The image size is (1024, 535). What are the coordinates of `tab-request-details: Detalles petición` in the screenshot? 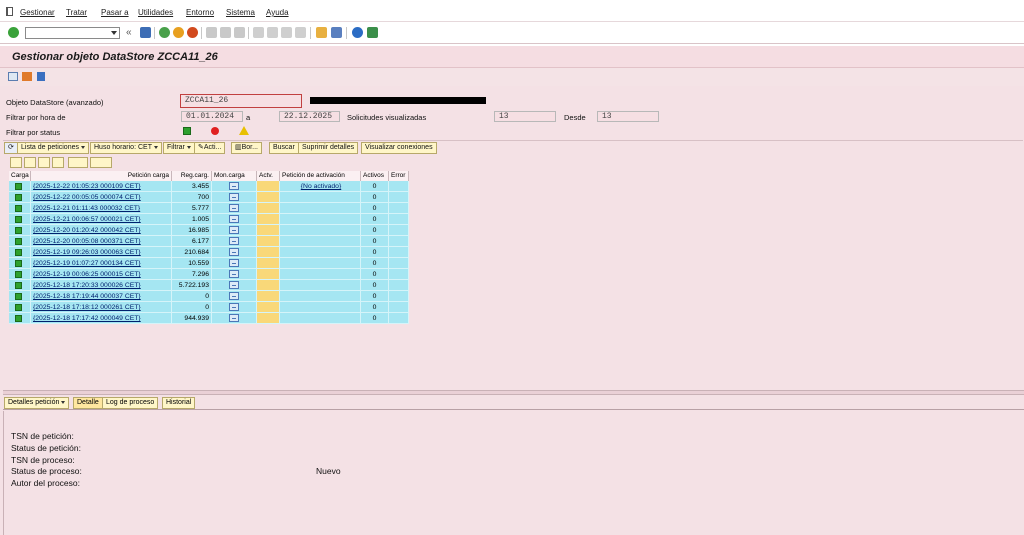 It's located at (37, 403).